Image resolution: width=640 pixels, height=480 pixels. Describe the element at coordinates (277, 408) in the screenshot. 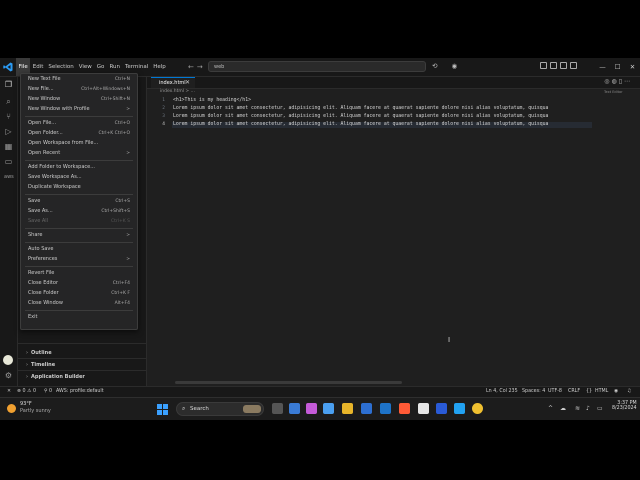

I see `task-view-icon` at that location.